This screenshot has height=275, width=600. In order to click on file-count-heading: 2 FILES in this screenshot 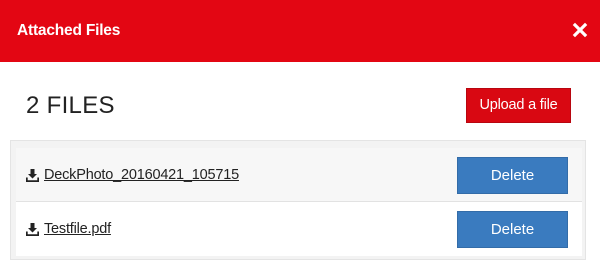, I will do `click(70, 105)`.